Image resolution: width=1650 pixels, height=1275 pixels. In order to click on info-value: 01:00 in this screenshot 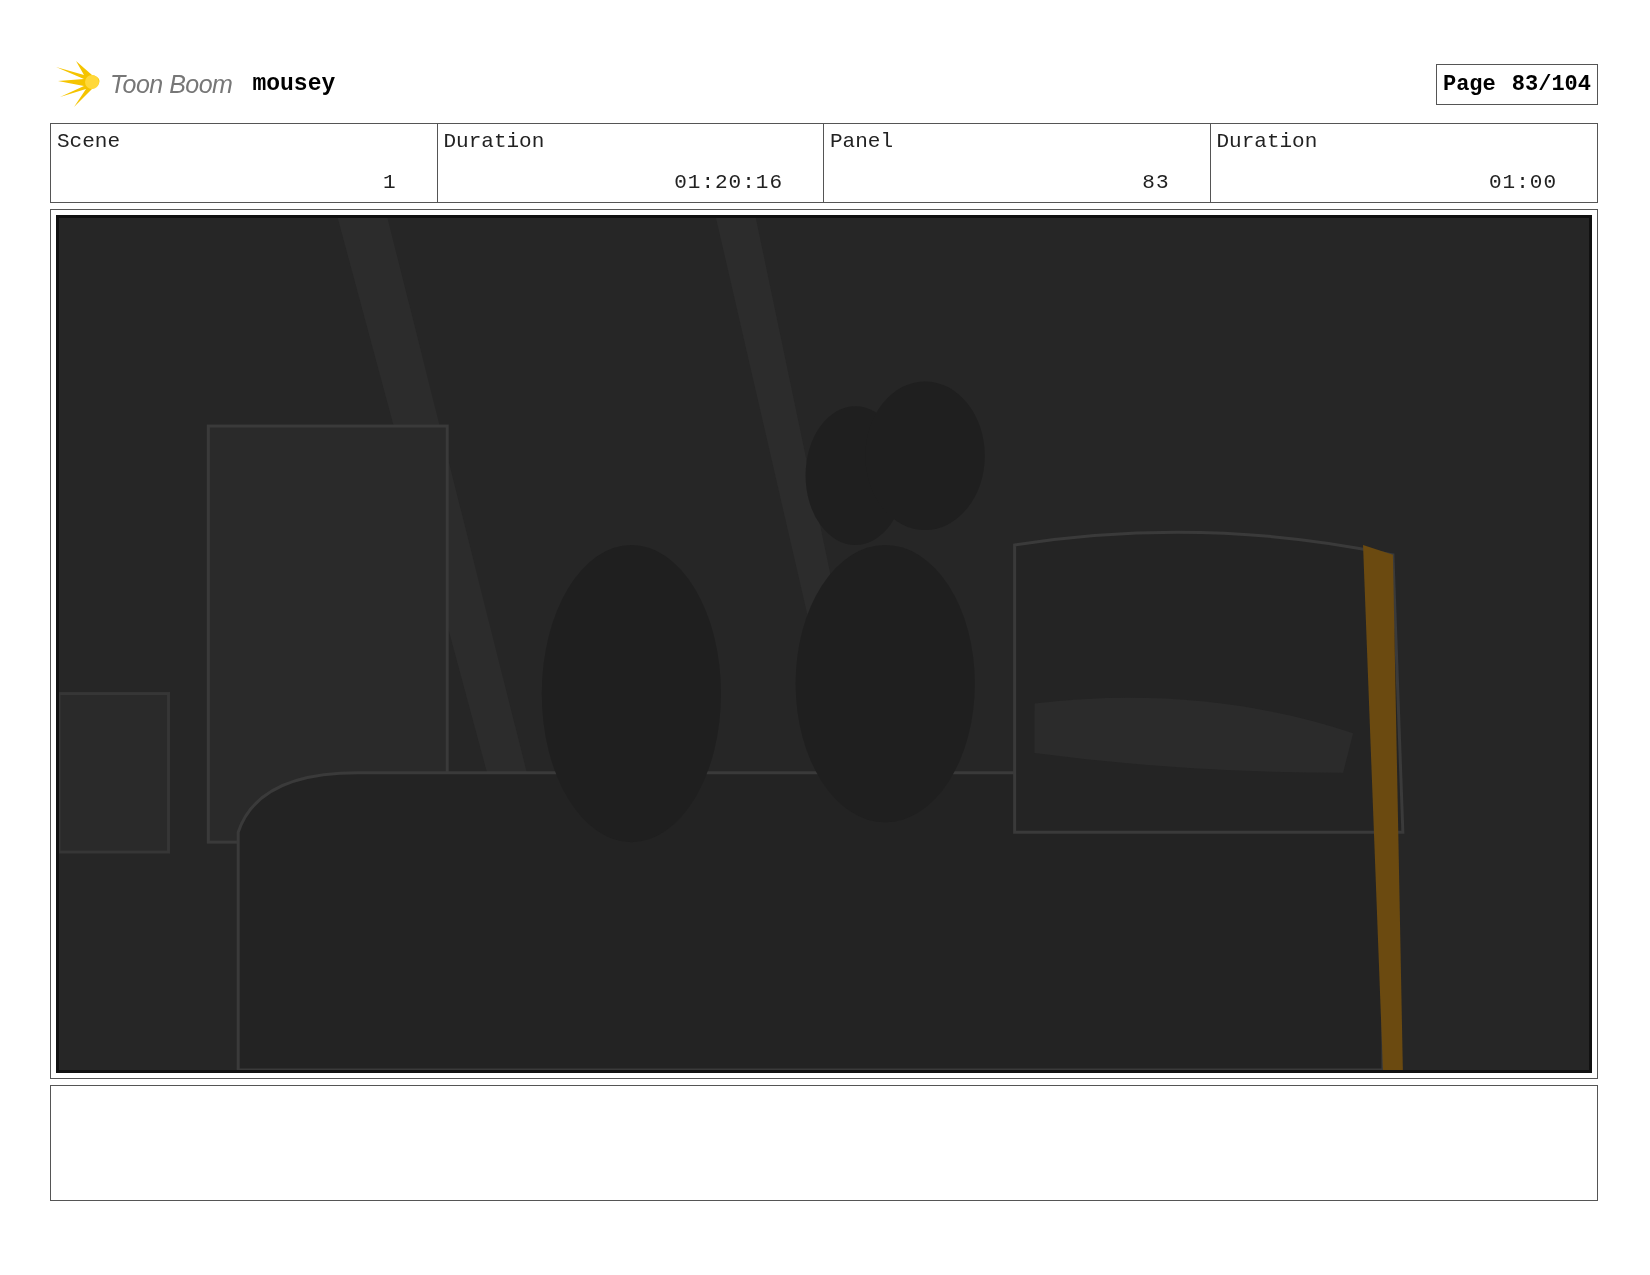, I will do `click(1522, 182)`.